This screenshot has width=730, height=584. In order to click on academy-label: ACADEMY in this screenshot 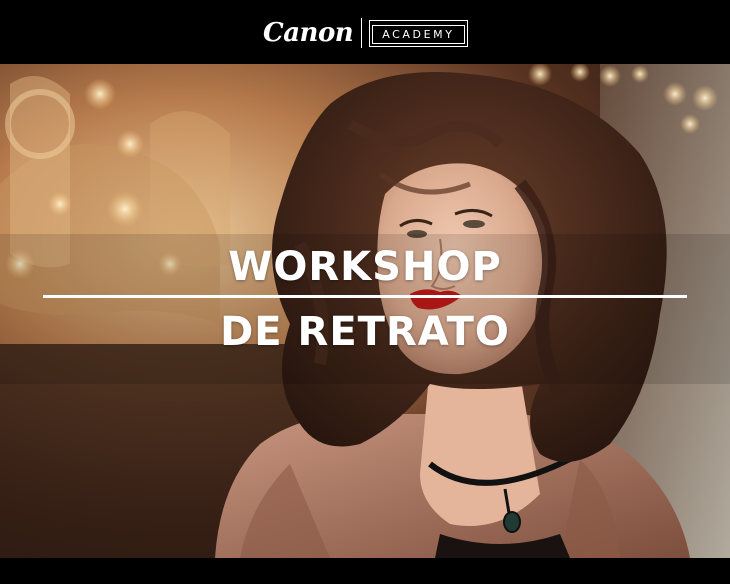, I will do `click(418, 34)`.